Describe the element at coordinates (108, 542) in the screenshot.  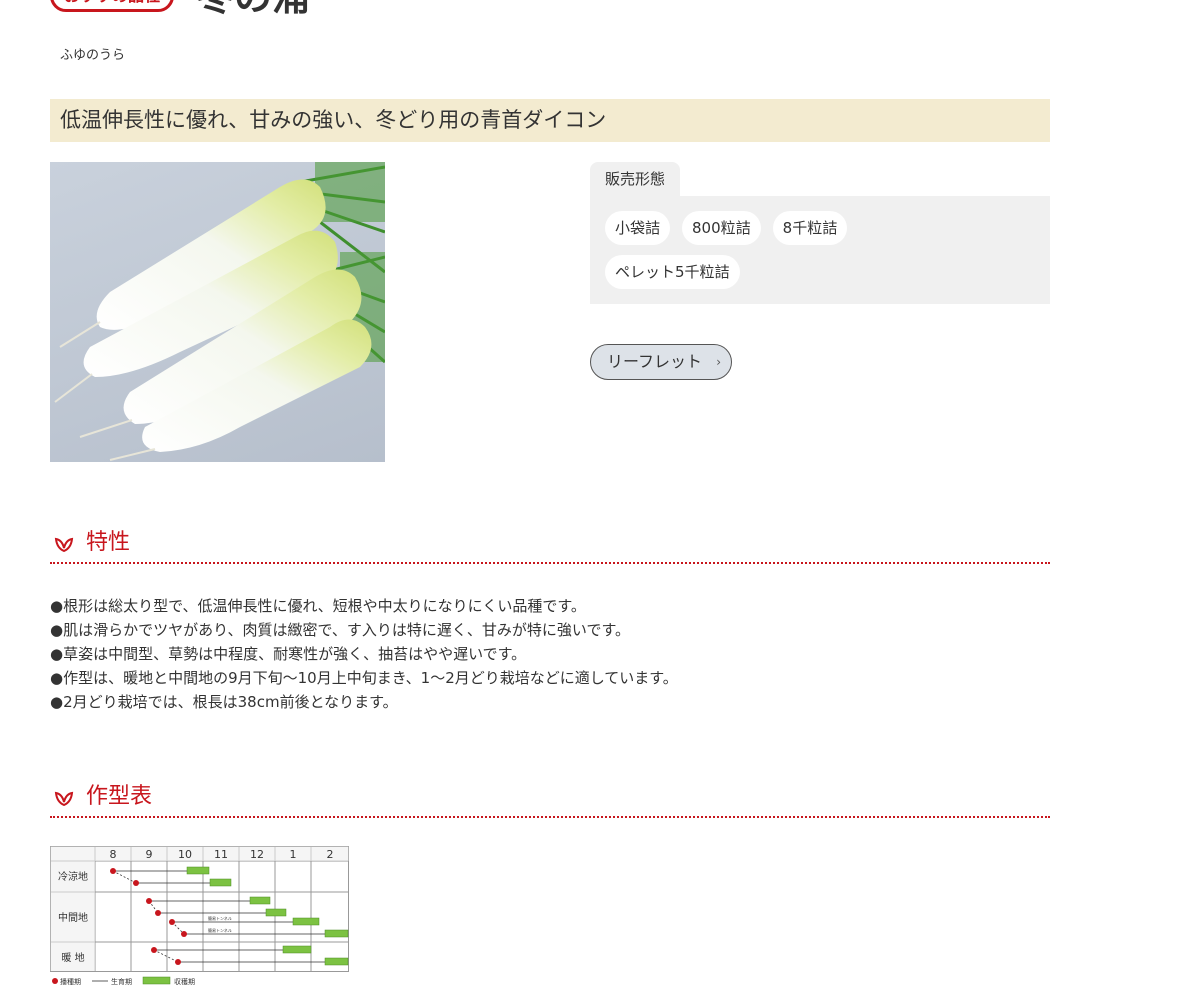
I see `features-heading-text: 特性` at that location.